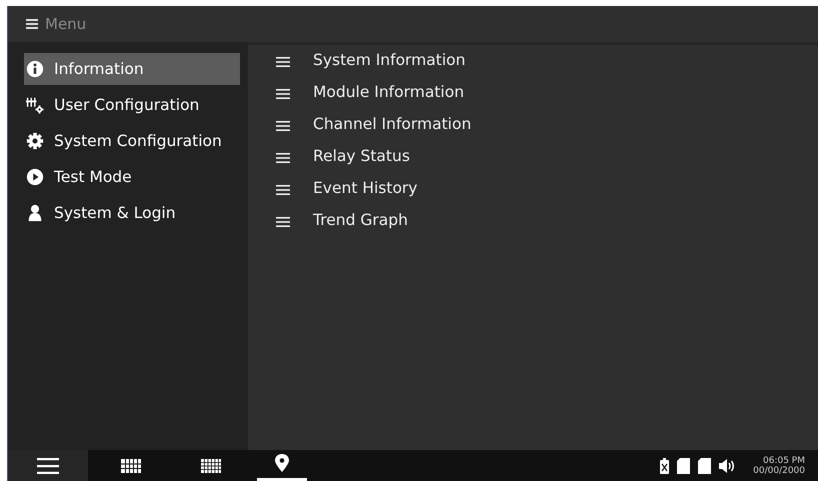 This screenshot has width=818, height=481. I want to click on submenu-item: Relay Status, so click(547, 156).